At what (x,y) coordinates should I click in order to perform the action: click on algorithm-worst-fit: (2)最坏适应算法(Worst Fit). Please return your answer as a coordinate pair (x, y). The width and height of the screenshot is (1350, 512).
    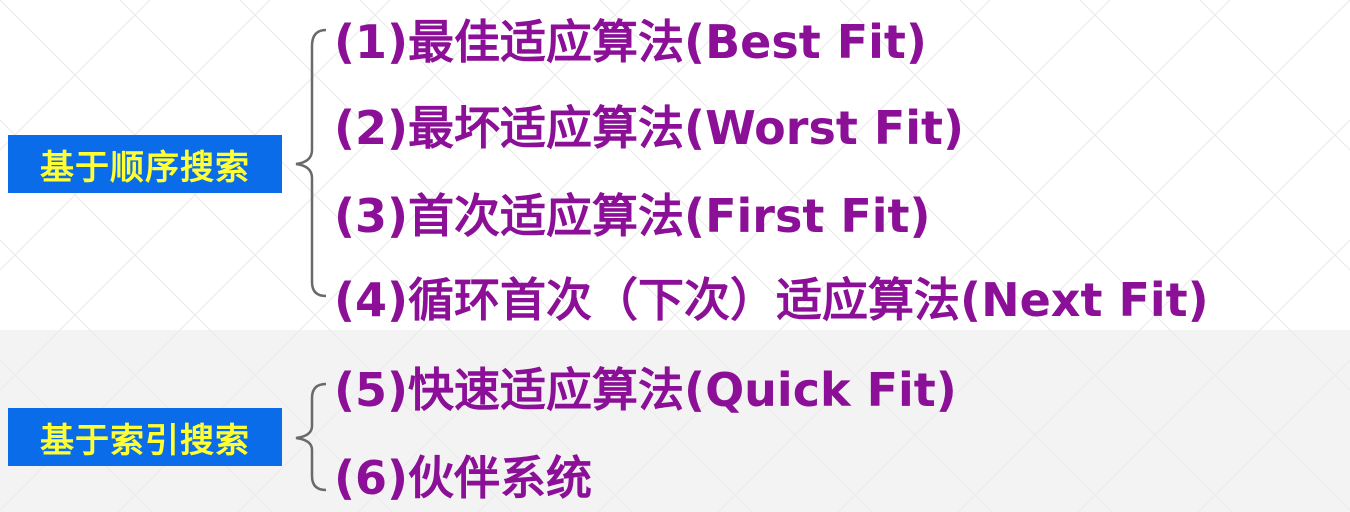
    Looking at the image, I should click on (649, 128).